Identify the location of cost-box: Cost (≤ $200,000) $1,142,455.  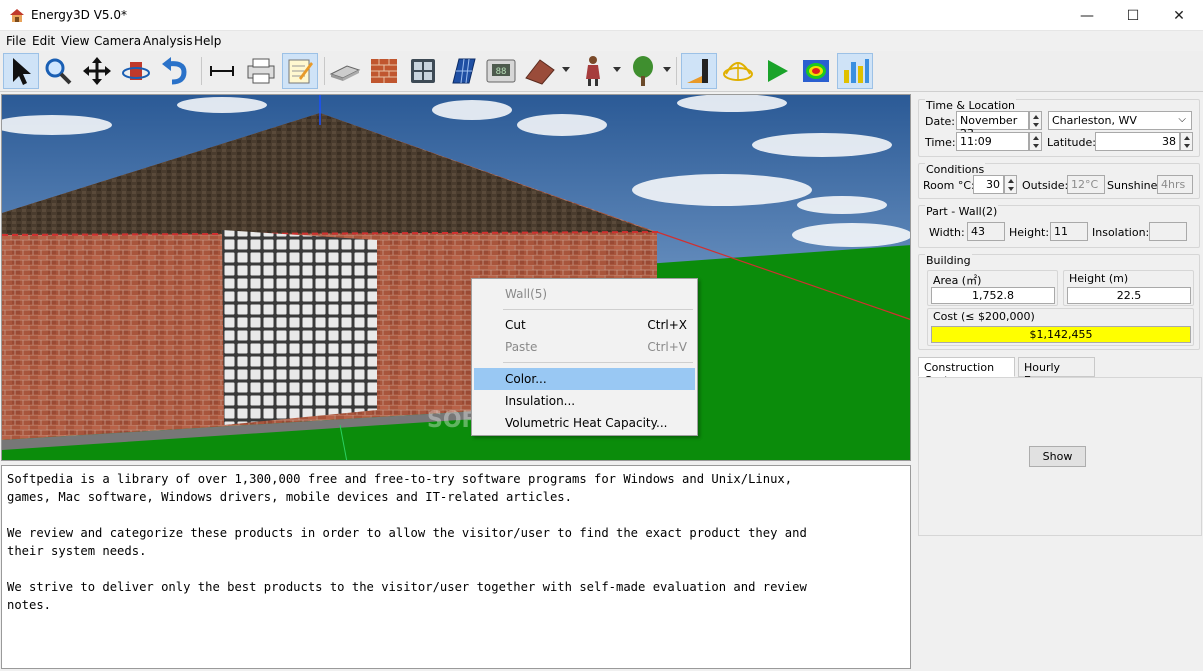
(1060, 327).